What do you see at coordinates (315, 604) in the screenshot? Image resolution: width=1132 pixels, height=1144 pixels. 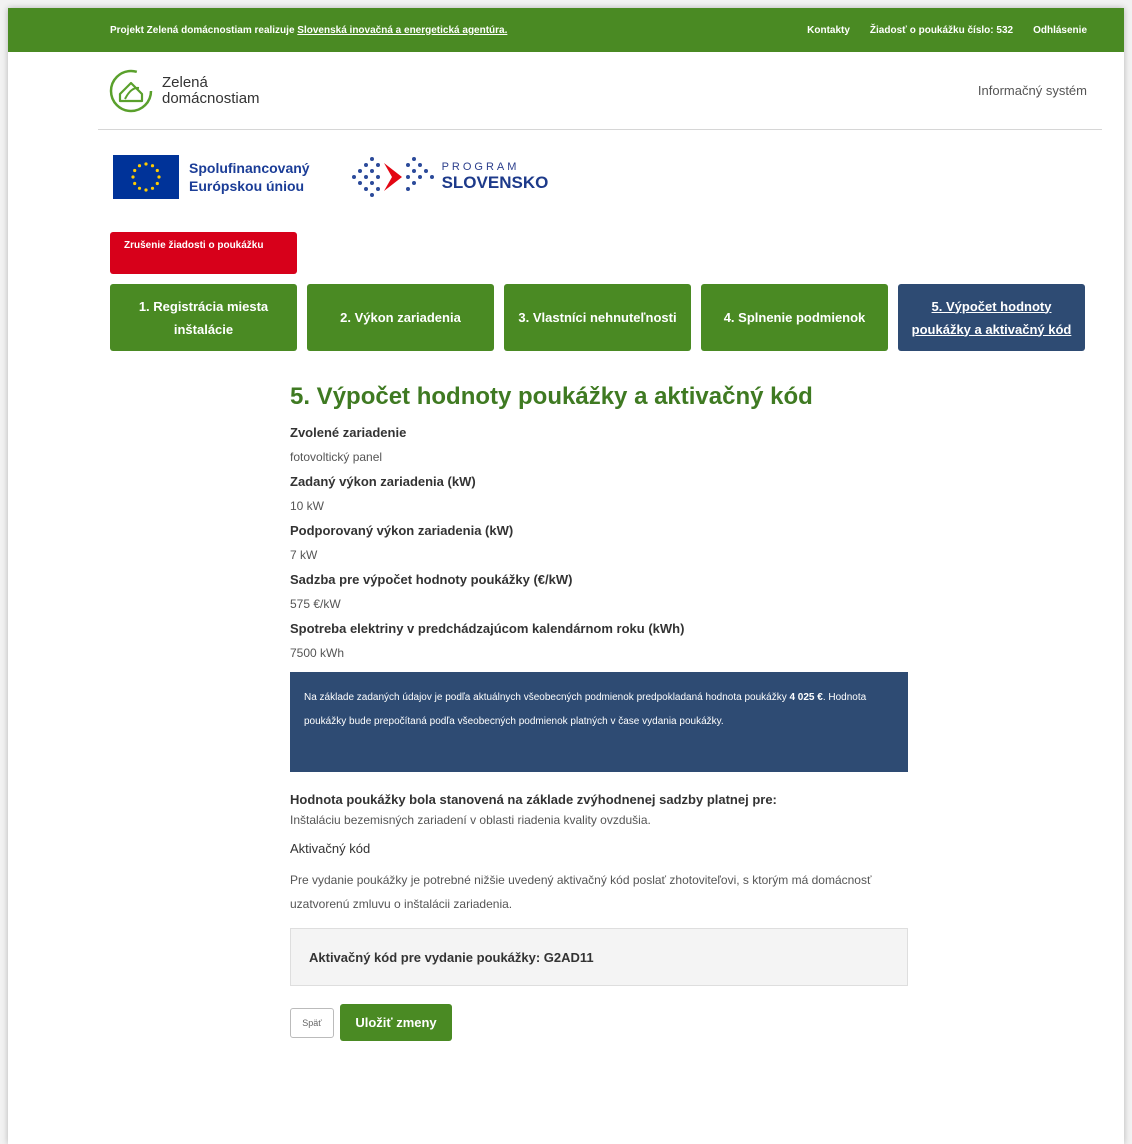 I see `field-value-rate: 575 €/kW` at bounding box center [315, 604].